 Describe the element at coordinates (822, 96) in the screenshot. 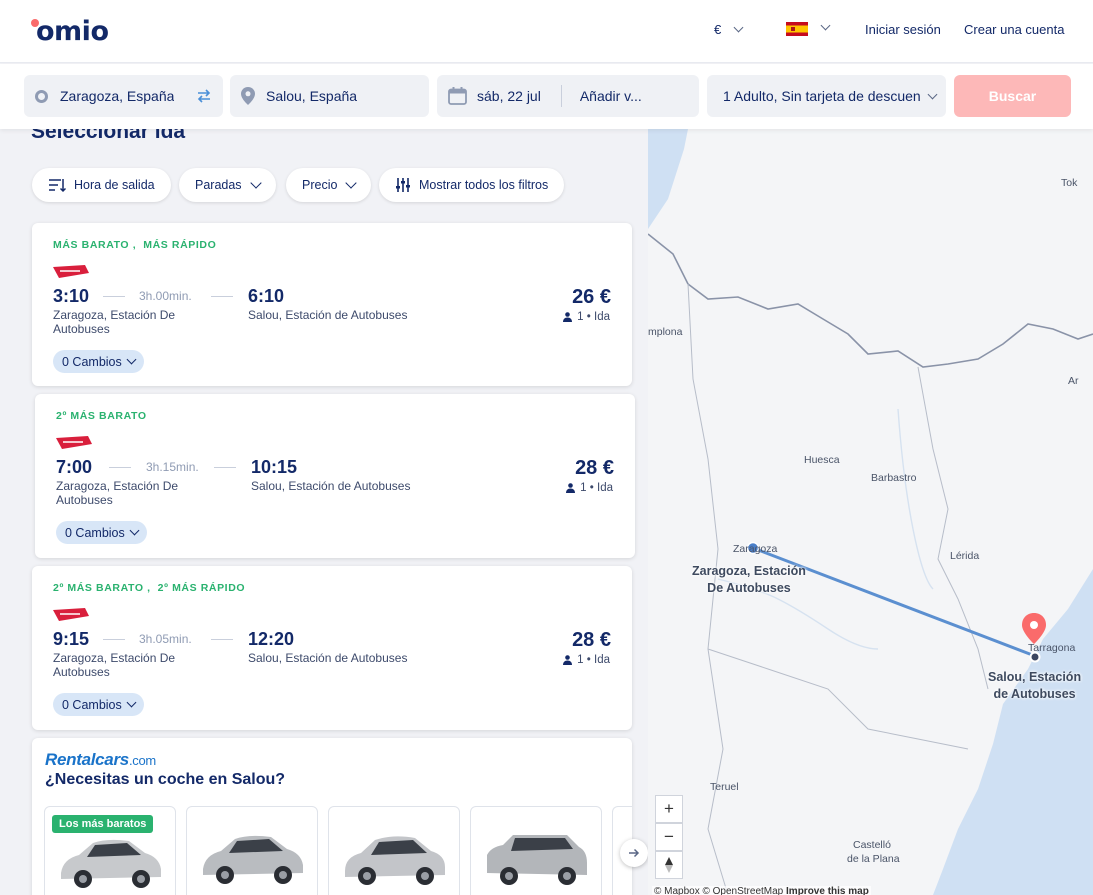

I see `passengers-value: 1 Adulto, Sin tarjeta de descuen` at that location.